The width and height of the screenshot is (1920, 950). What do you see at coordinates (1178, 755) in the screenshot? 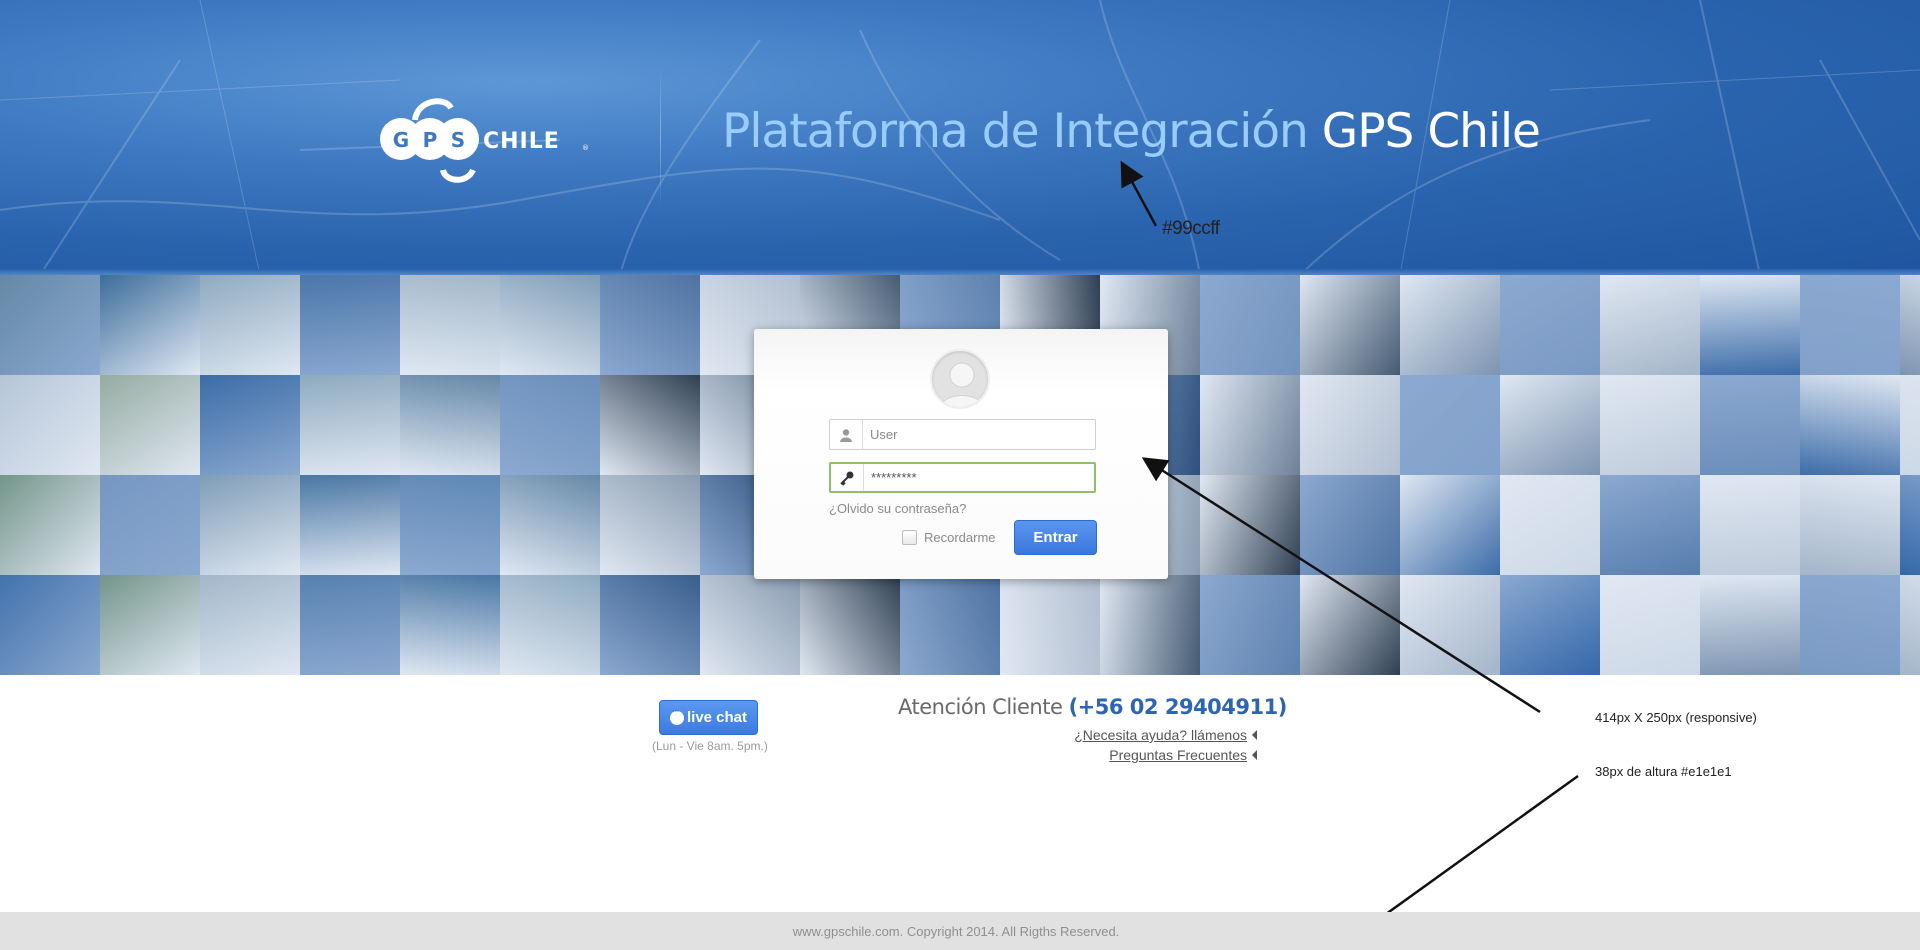
I see `faq-label: Preguntas Frecuentes` at bounding box center [1178, 755].